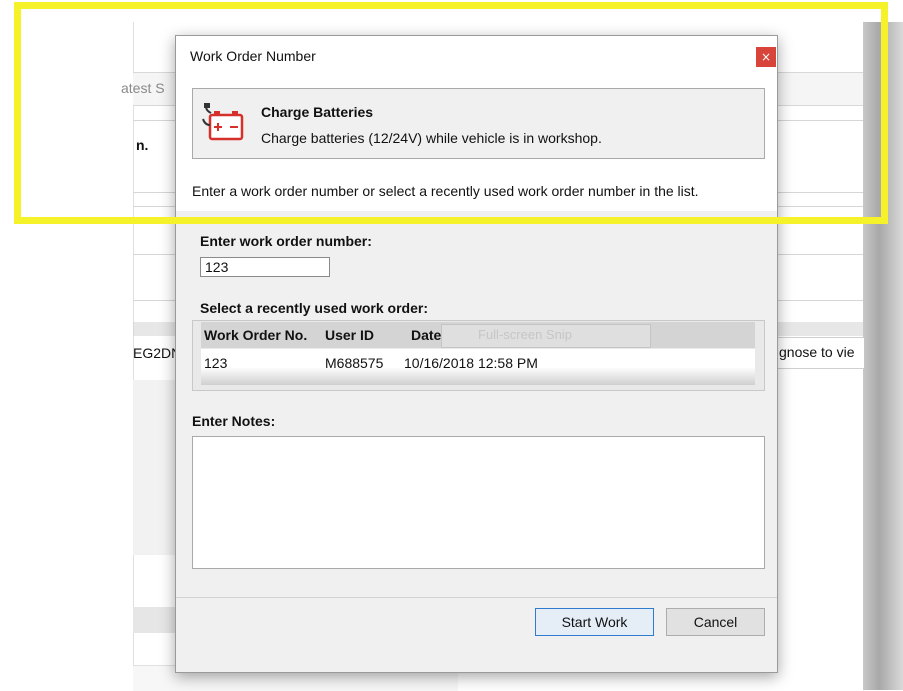  Describe the element at coordinates (253, 56) in the screenshot. I see `dialog-title: Work Order Number` at that location.